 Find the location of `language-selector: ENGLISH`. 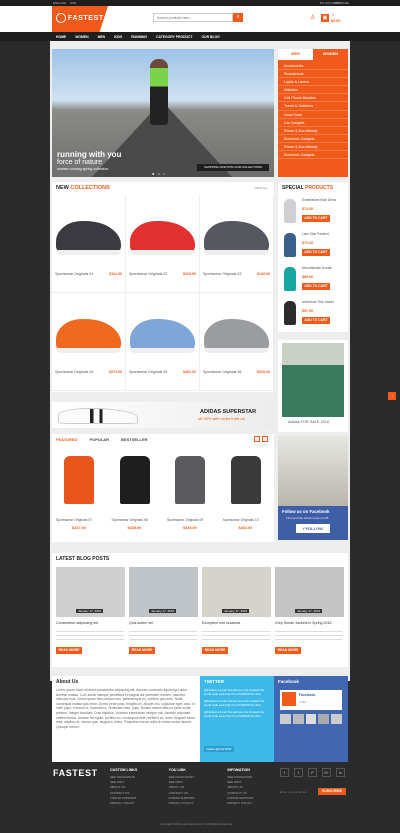

language-selector: ENGLISH is located at coordinates (59, 3).